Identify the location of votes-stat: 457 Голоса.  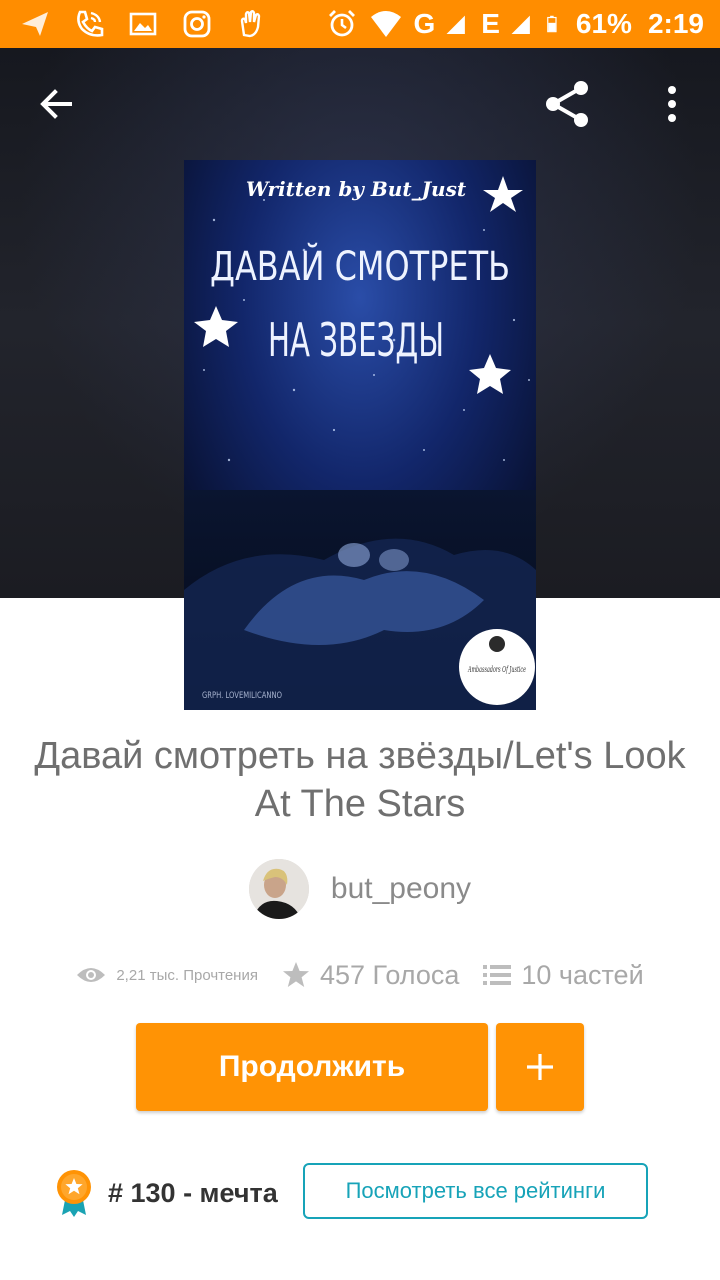
(370, 975).